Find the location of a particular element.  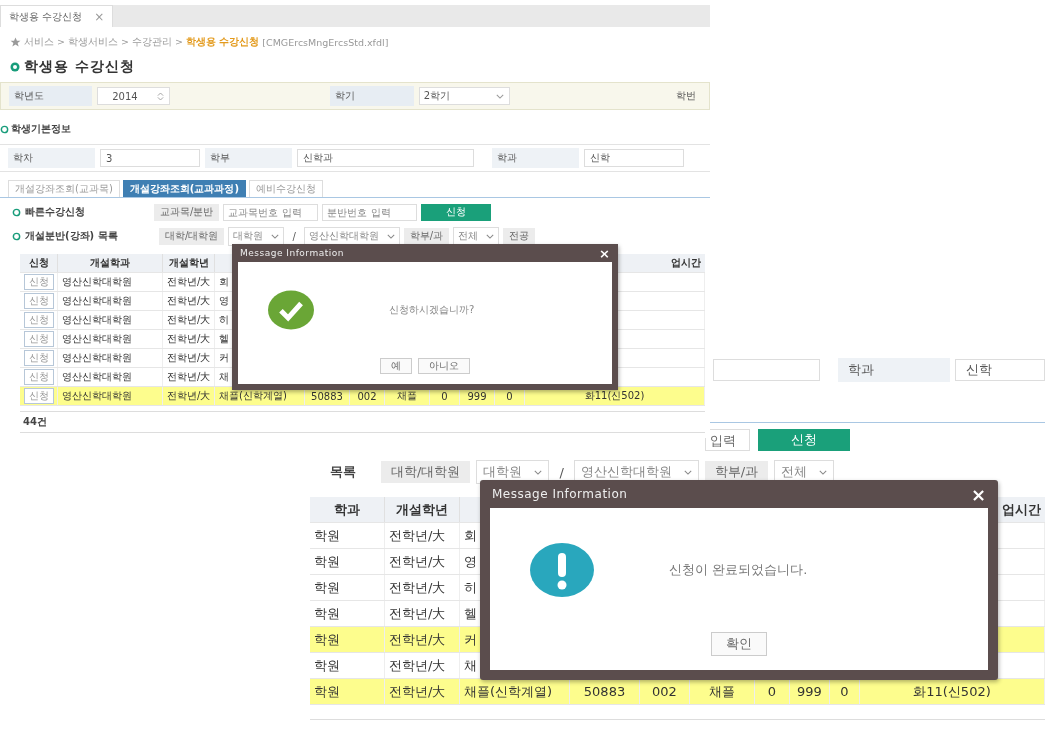

document-tab: 학생용 수강신청 × is located at coordinates (57, 16).